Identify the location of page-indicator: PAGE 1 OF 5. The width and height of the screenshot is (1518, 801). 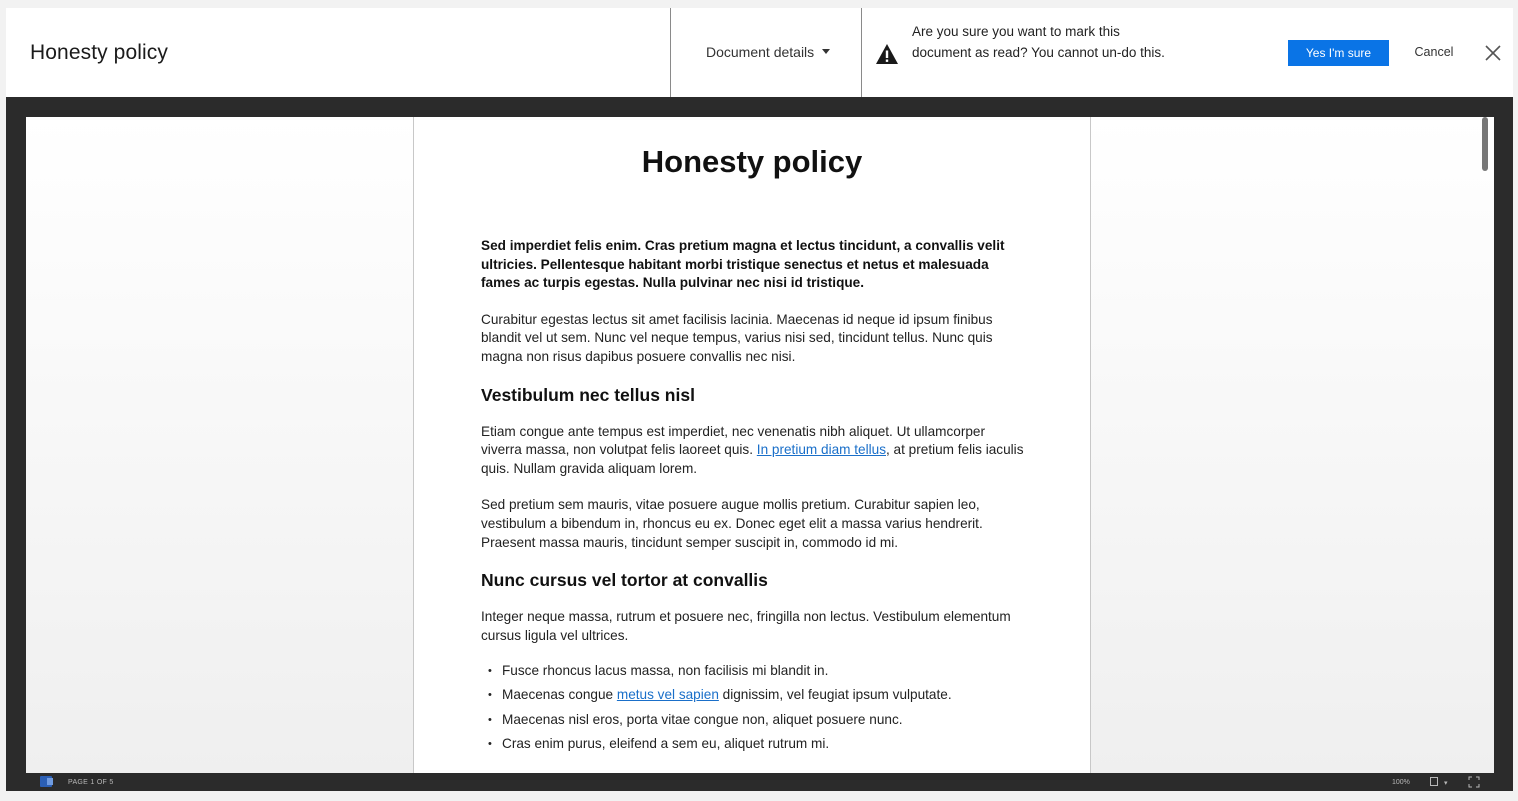
(91, 782).